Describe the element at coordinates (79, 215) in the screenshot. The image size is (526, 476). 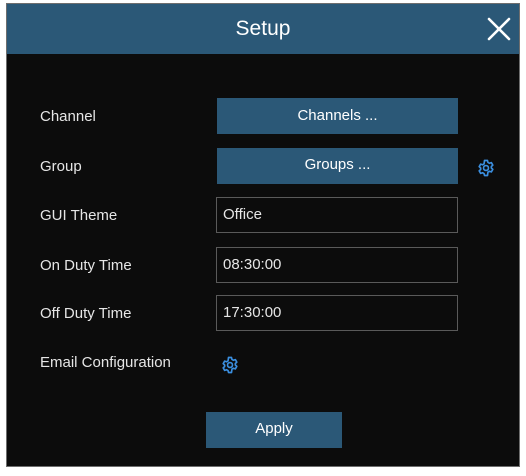
I see `gui-theme-label: GUI Theme` at that location.